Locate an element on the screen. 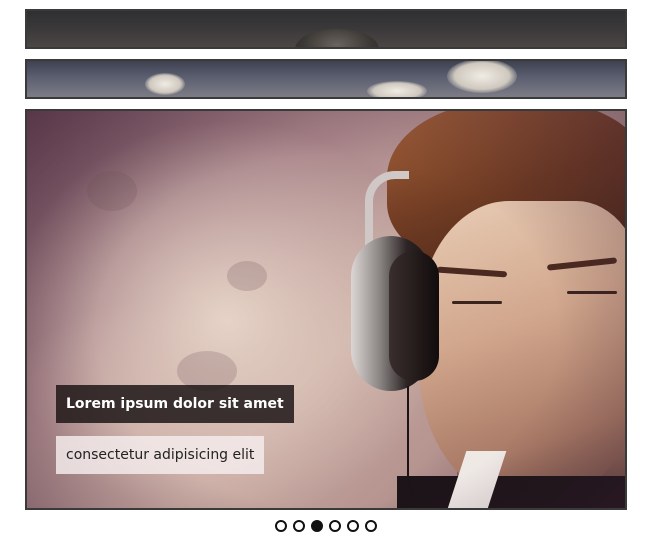 This screenshot has width=650, height=549. caption-subtitle: consectetur adipisicing elit is located at coordinates (160, 455).